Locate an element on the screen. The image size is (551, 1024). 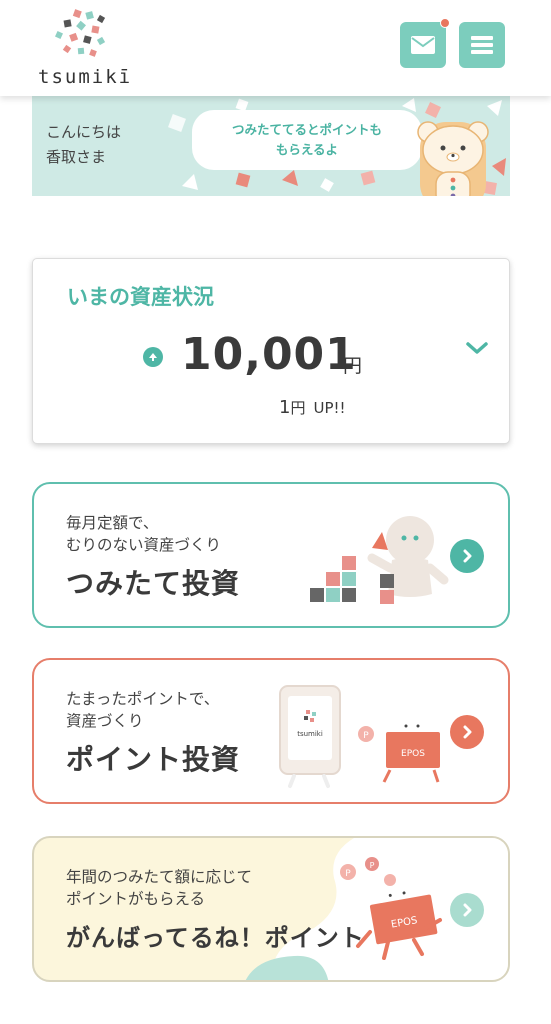
tsumitate-sub-line-2: むりのない資産づくり is located at coordinates (144, 545).